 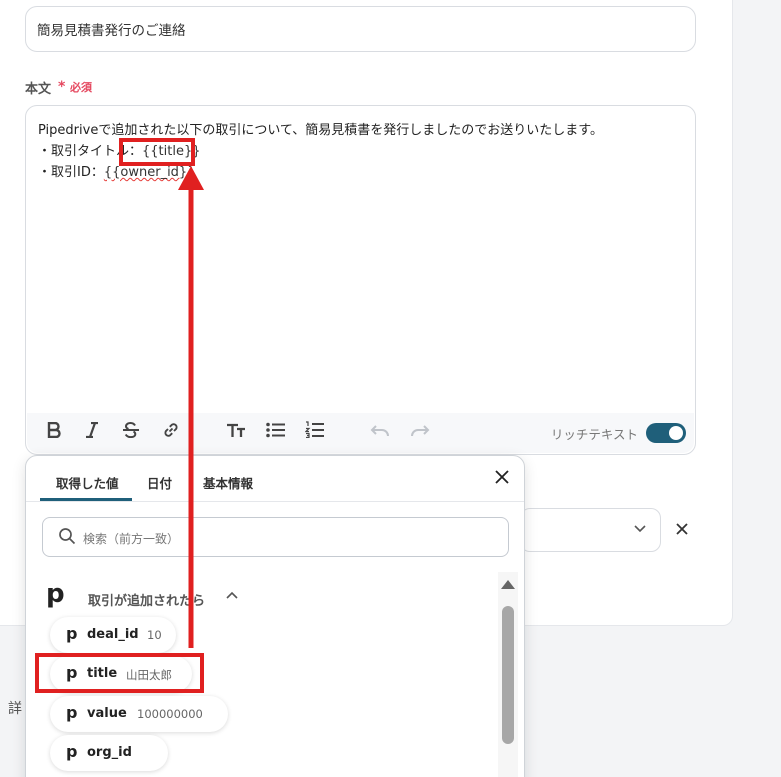 I want to click on chip-key: org_id, so click(x=109, y=752).